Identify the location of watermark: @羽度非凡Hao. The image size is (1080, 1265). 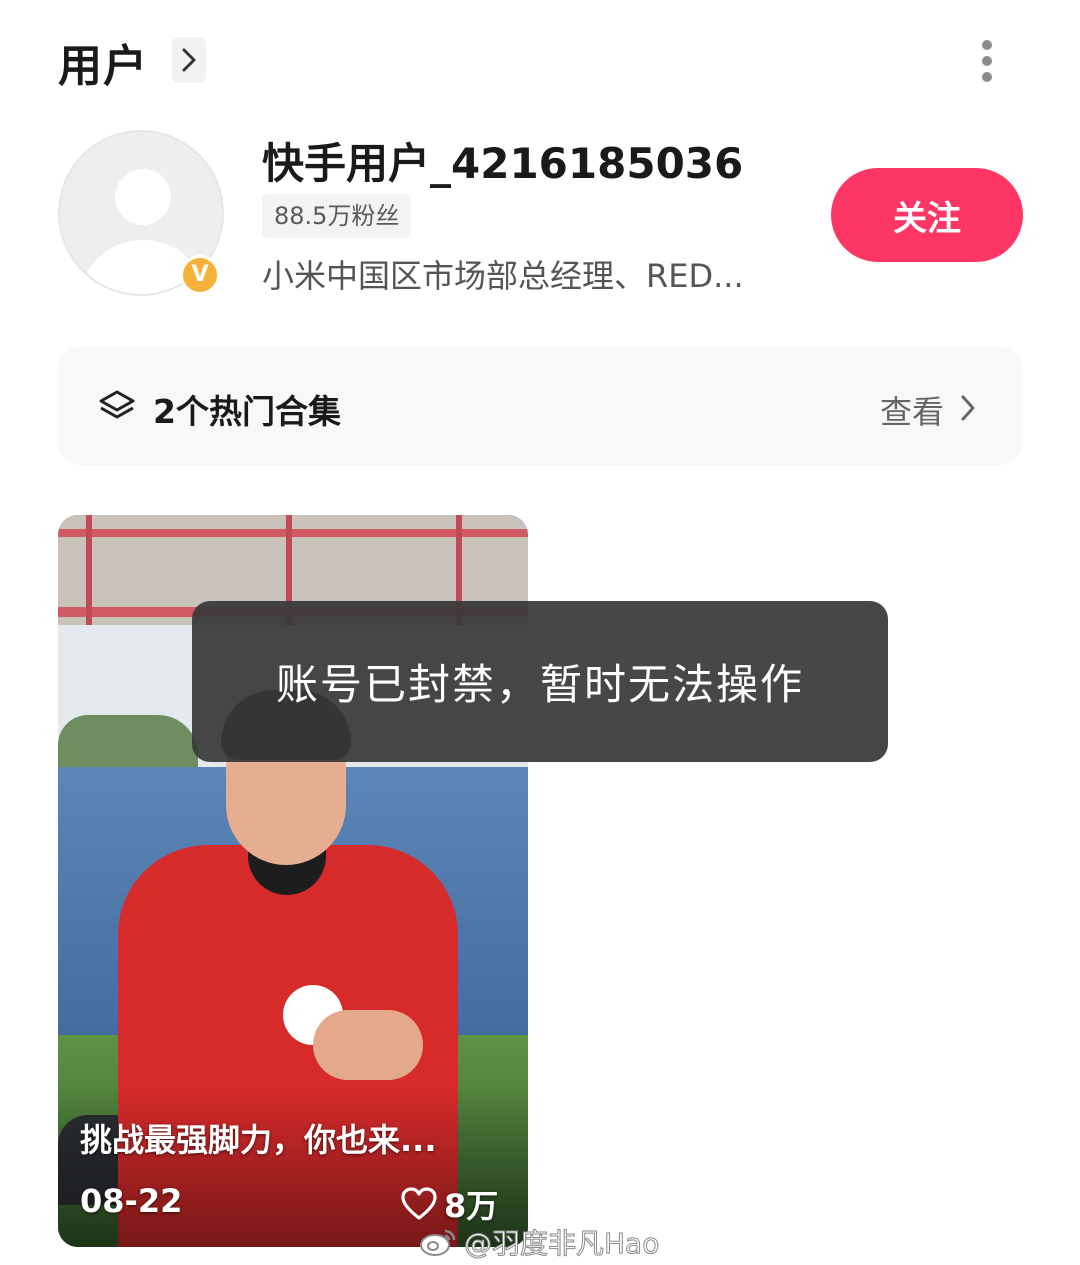
(539, 1242).